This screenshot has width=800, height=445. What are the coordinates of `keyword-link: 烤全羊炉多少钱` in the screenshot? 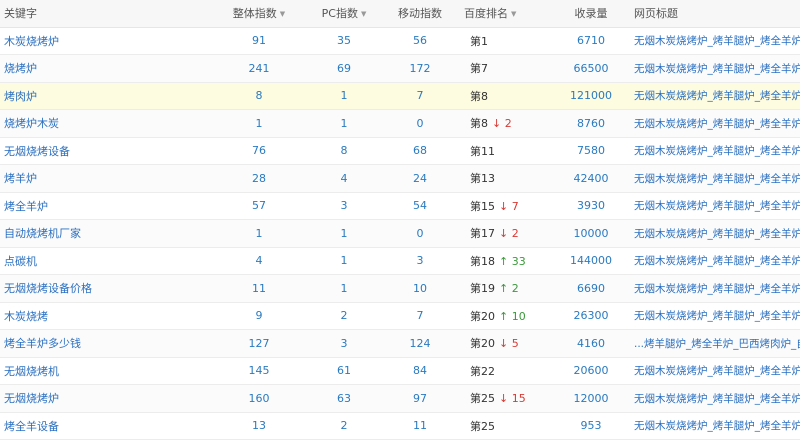 It's located at (105, 343).